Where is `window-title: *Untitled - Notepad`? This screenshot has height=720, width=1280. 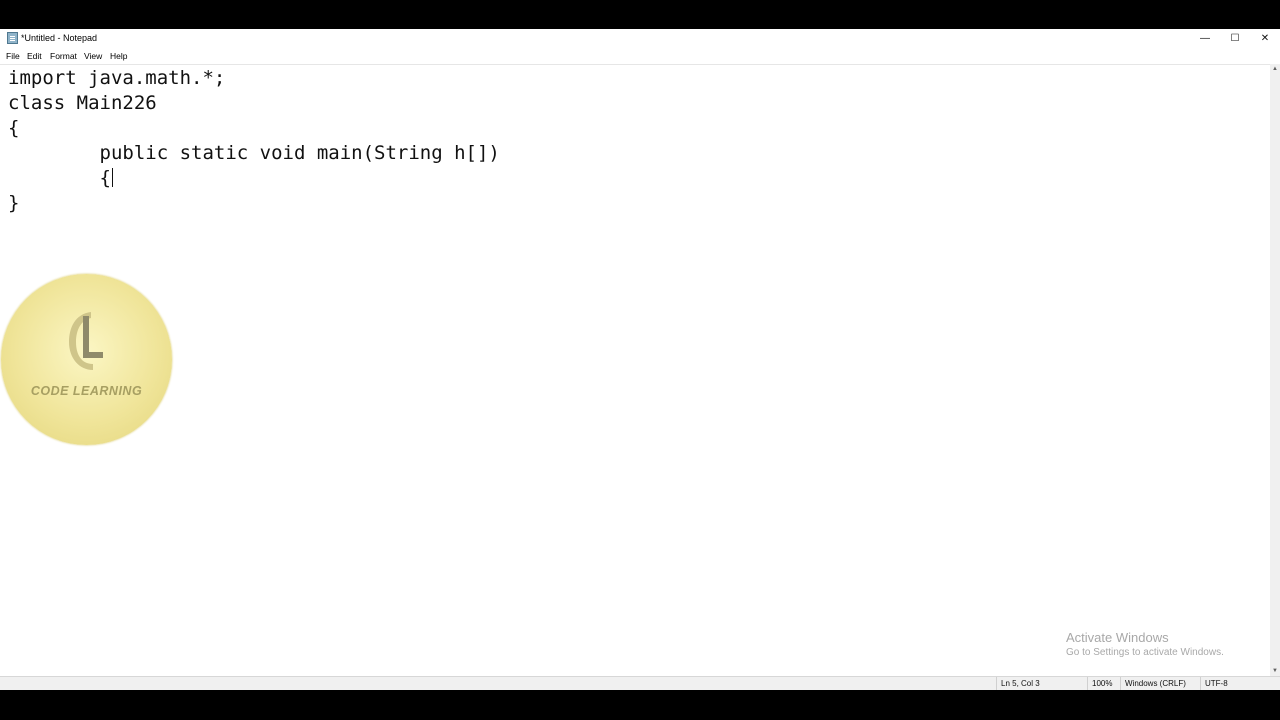 window-title: *Untitled - Notepad is located at coordinates (59, 38).